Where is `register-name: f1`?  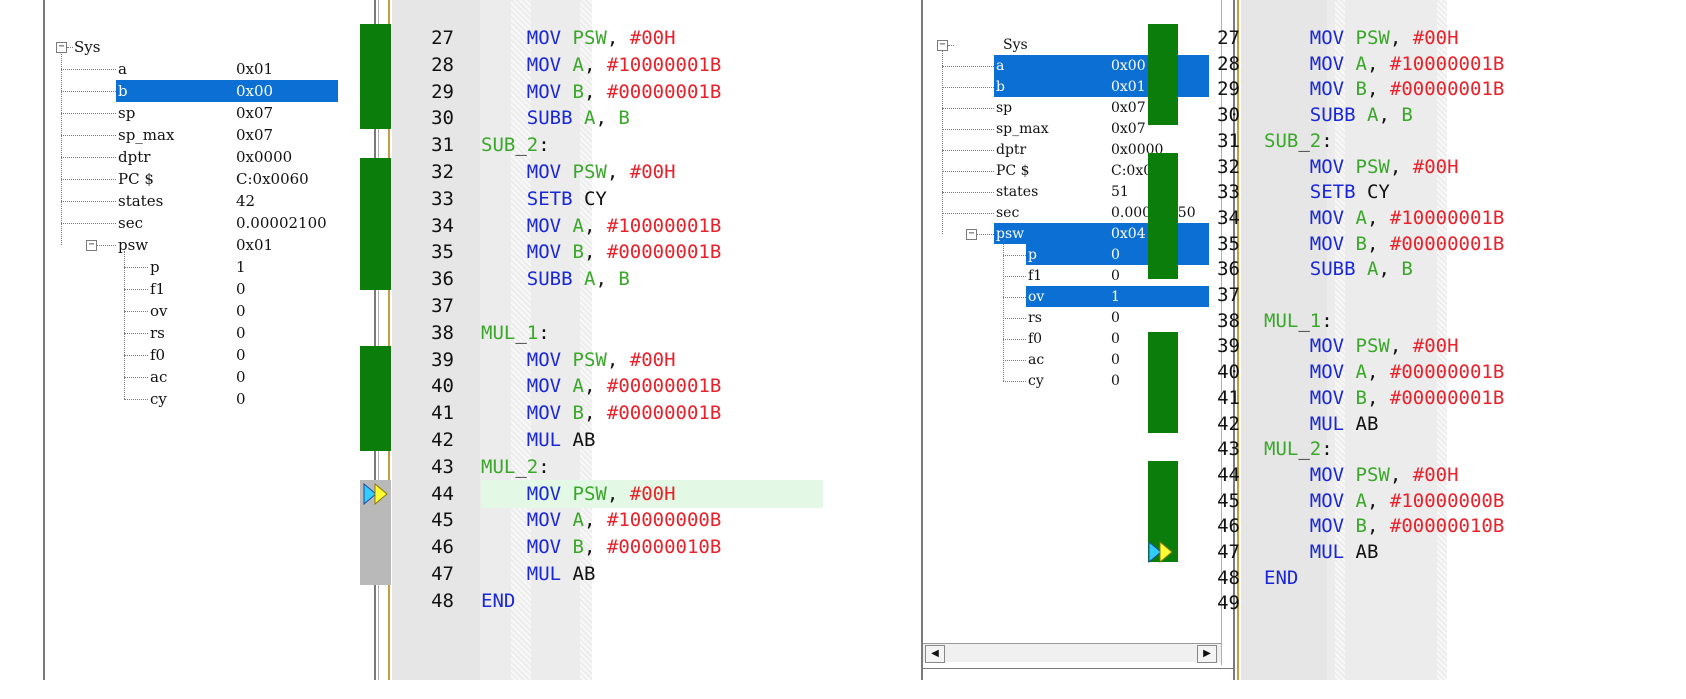 register-name: f1 is located at coordinates (158, 289).